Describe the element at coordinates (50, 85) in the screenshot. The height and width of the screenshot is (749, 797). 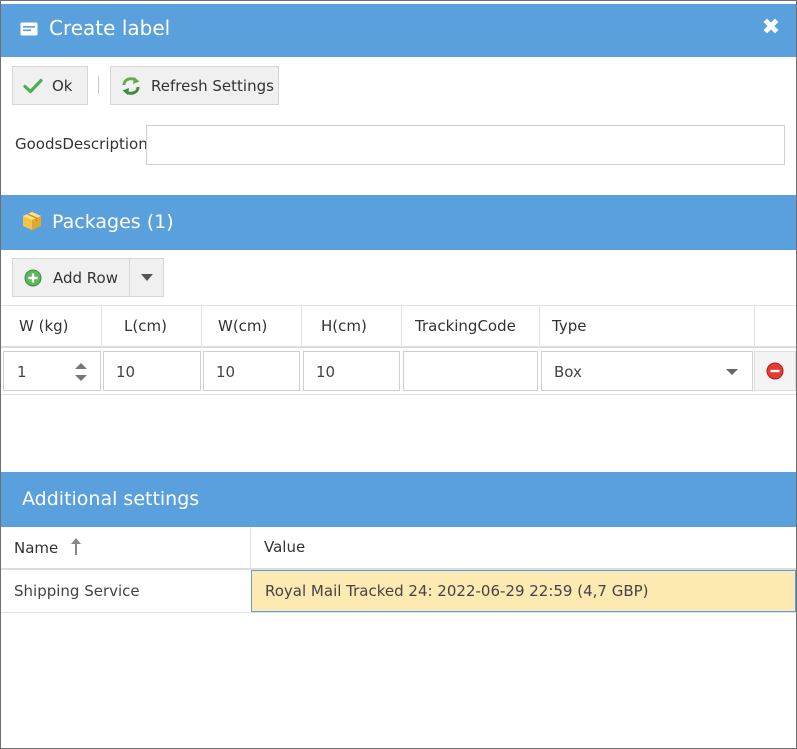
I see `ok-button: Ok` at that location.